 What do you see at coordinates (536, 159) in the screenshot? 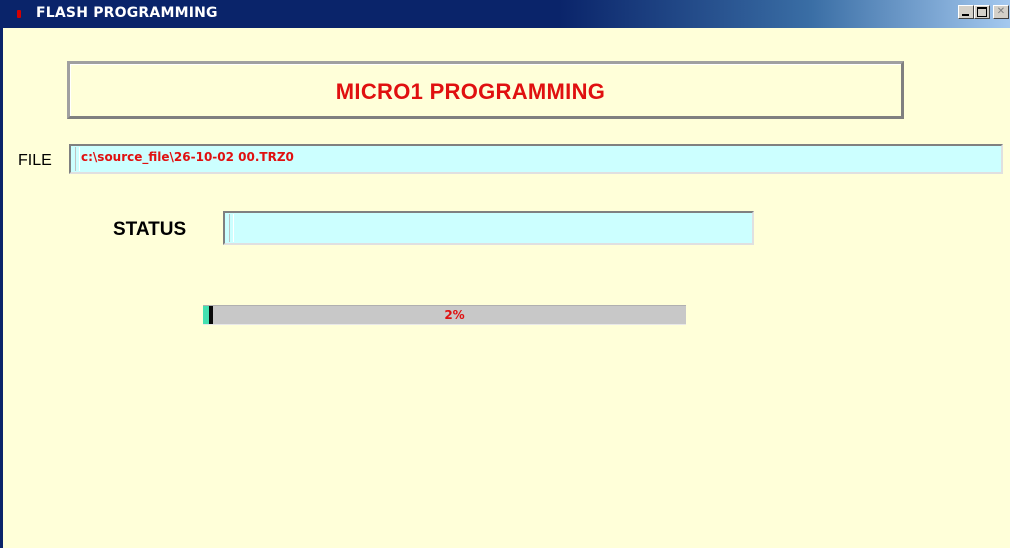
I see `file-path-field: c:\source_file\26-10-02 00.TRZ0` at bounding box center [536, 159].